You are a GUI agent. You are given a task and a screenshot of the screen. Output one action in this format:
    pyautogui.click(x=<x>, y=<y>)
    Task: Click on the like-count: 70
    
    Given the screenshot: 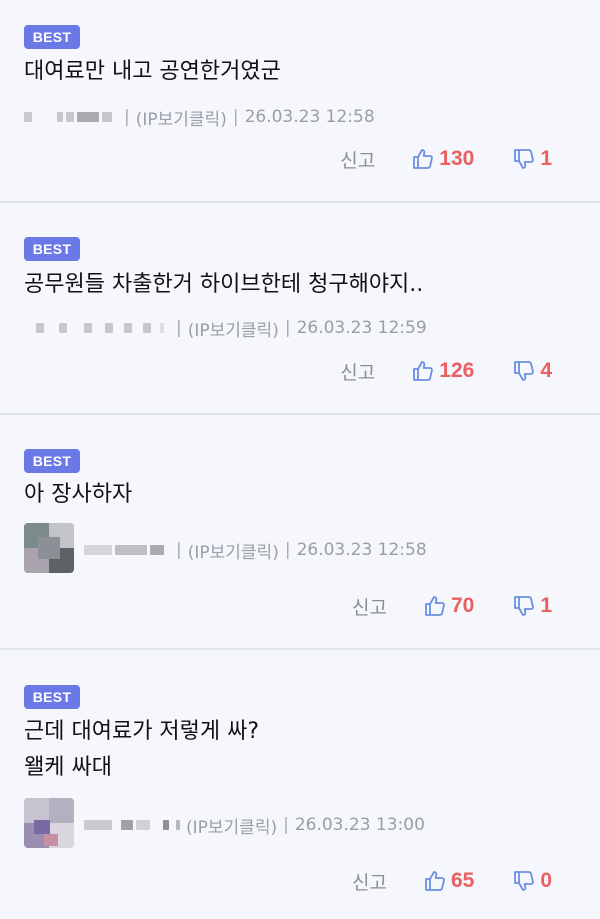 What is the action you would take?
    pyautogui.click(x=462, y=605)
    